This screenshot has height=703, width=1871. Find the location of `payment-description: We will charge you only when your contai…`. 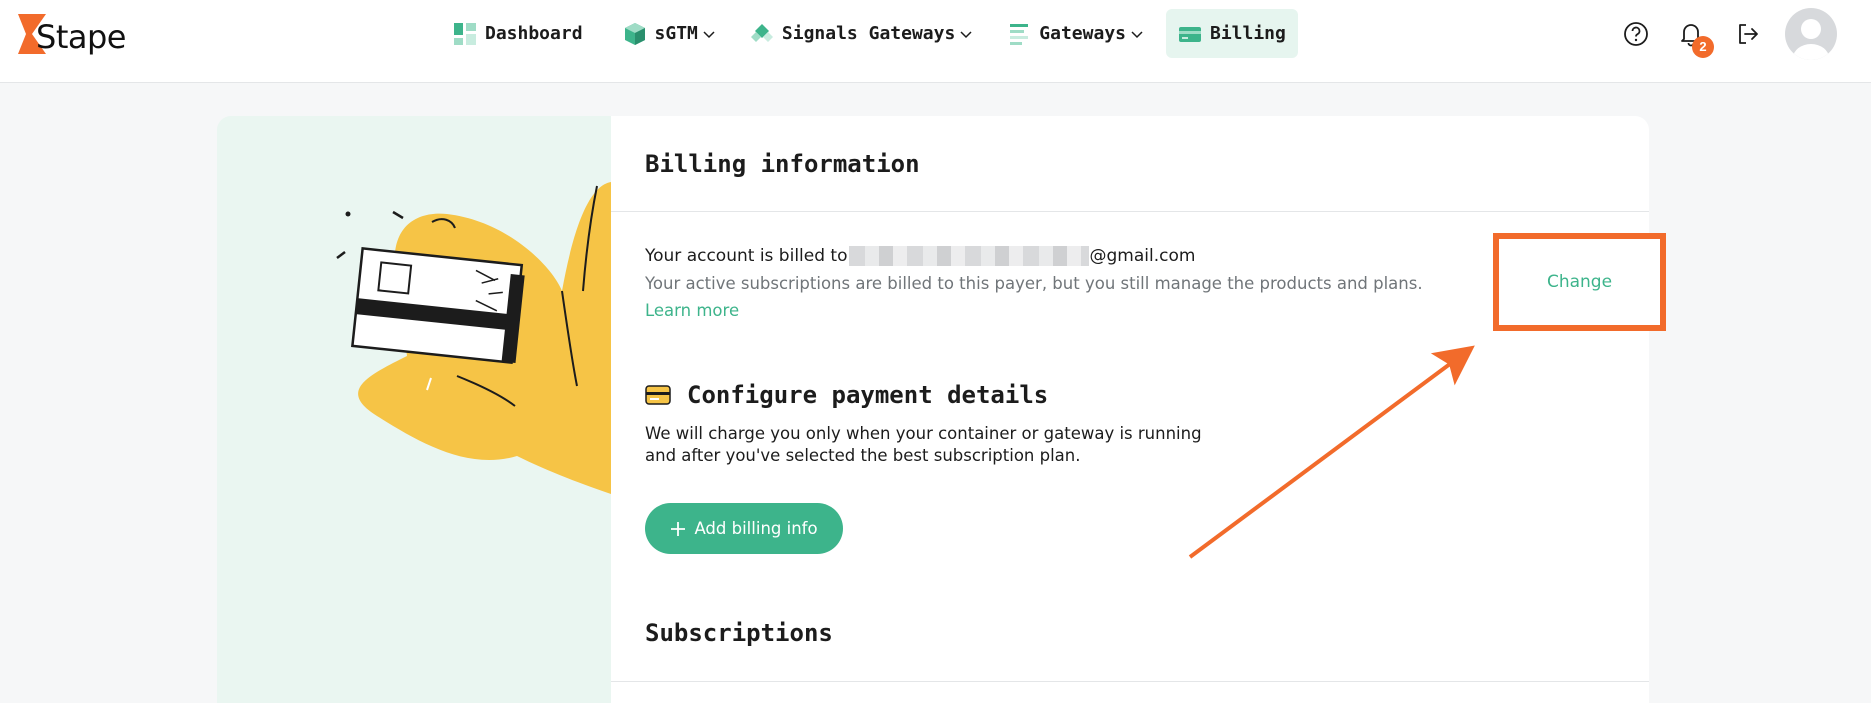

payment-description: We will charge you only when your contai… is located at coordinates (923, 445).